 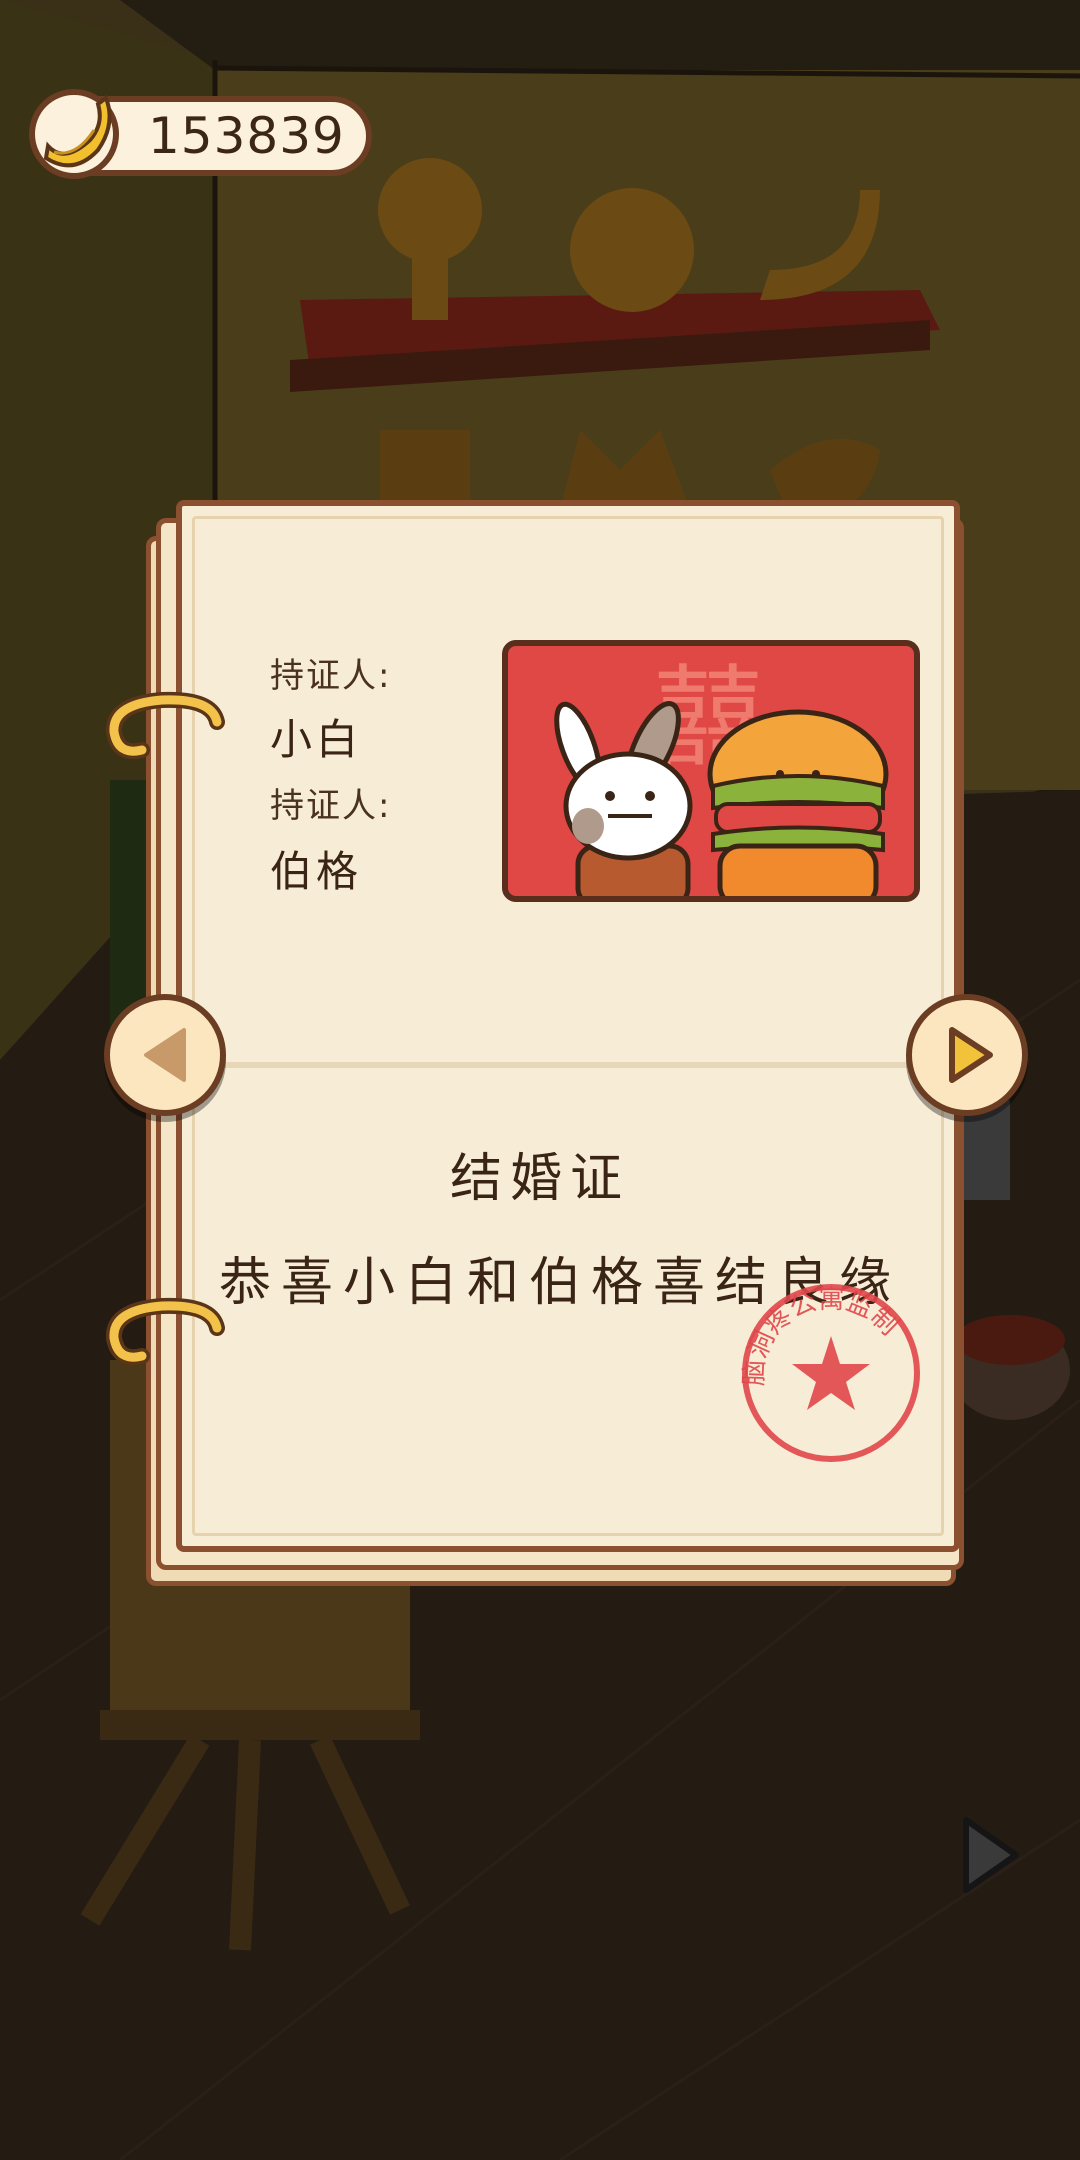 I want to click on page-divider, so click(x=568, y=1065).